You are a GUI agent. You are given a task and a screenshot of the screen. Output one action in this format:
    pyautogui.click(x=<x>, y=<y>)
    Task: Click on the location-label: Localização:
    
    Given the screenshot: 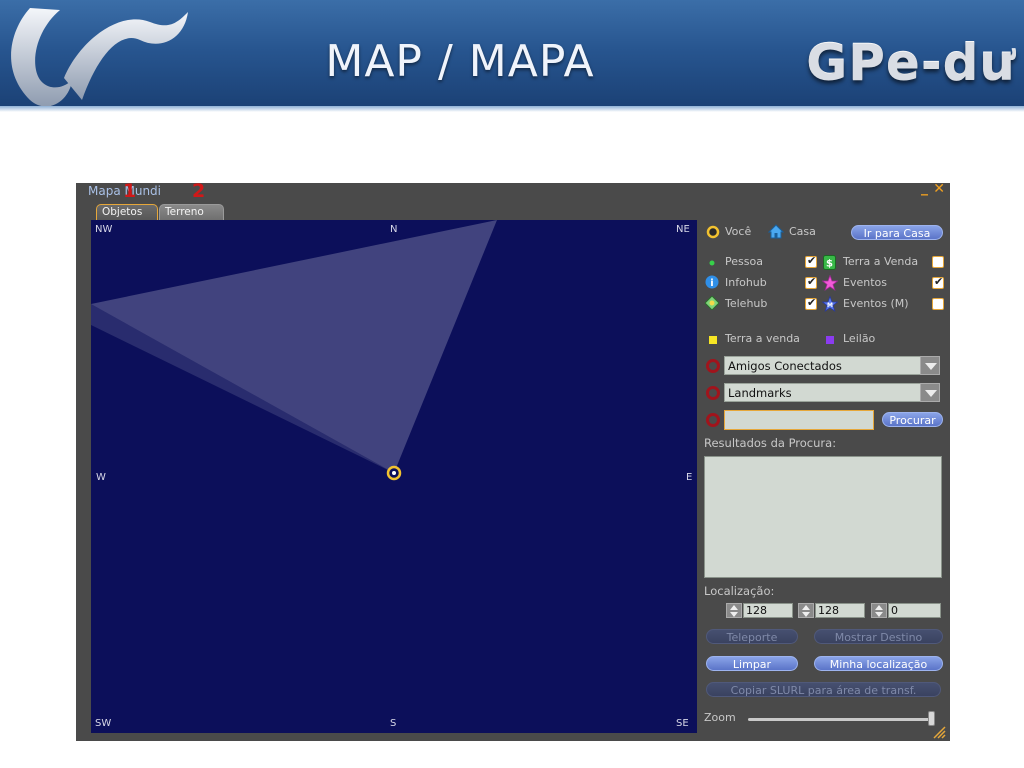 What is the action you would take?
    pyautogui.click(x=739, y=591)
    